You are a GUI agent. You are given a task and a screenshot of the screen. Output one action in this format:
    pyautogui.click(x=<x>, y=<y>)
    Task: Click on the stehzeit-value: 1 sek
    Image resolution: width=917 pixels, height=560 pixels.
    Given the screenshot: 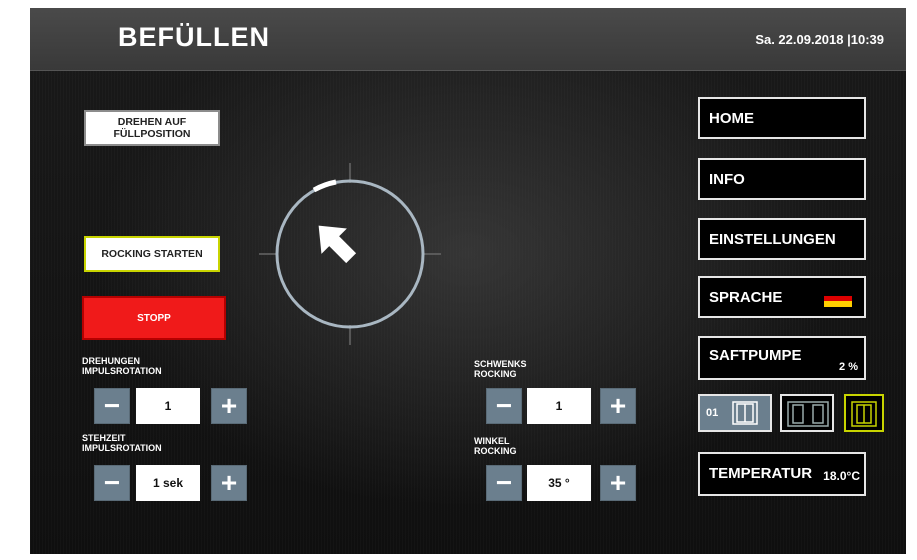 What is the action you would take?
    pyautogui.click(x=168, y=483)
    